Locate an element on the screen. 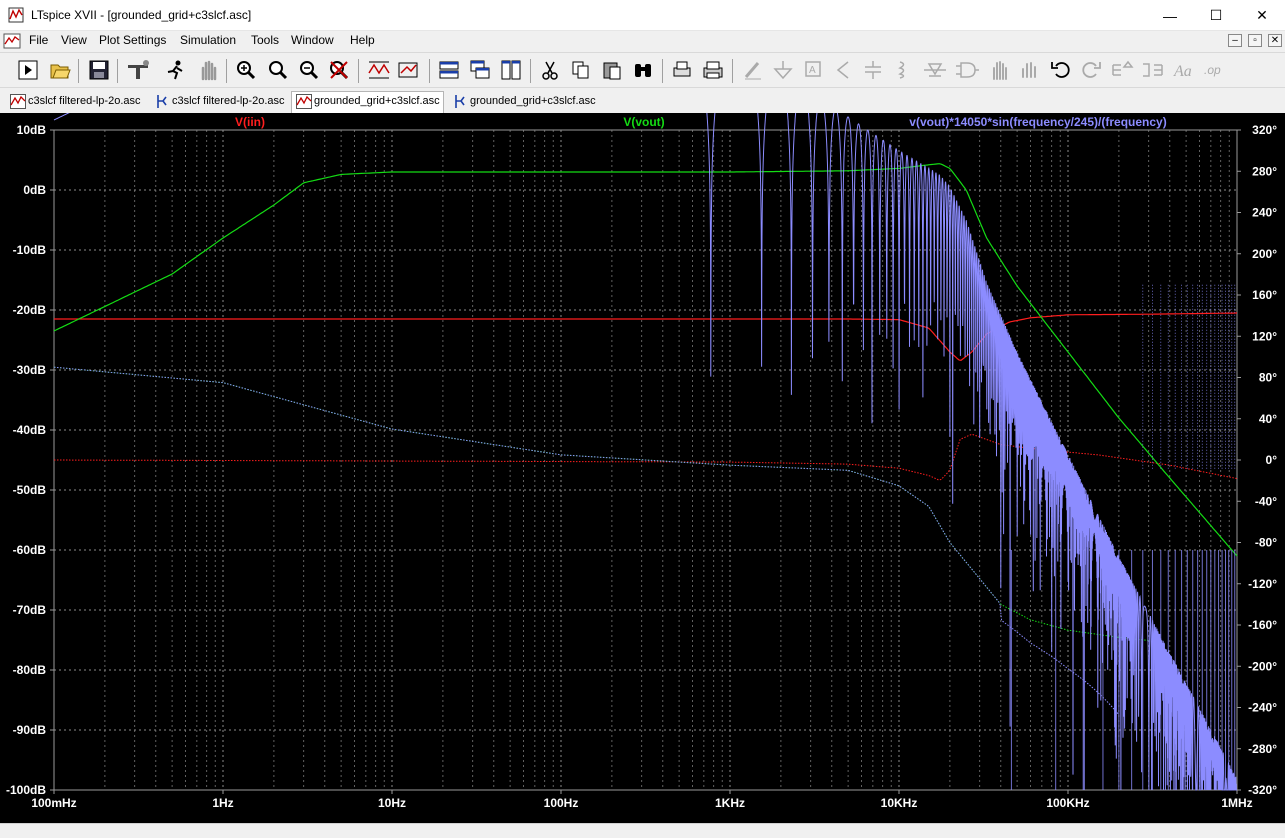 The image size is (1285, 838). y-right-tick-label: -40° is located at coordinates (1266, 501).